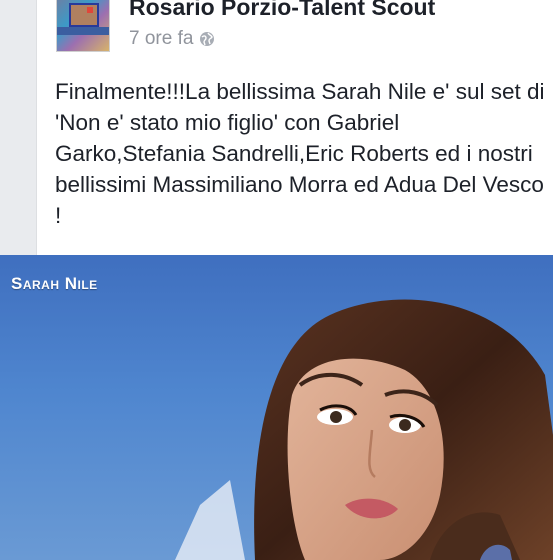  I want to click on author-avatar, so click(83, 26).